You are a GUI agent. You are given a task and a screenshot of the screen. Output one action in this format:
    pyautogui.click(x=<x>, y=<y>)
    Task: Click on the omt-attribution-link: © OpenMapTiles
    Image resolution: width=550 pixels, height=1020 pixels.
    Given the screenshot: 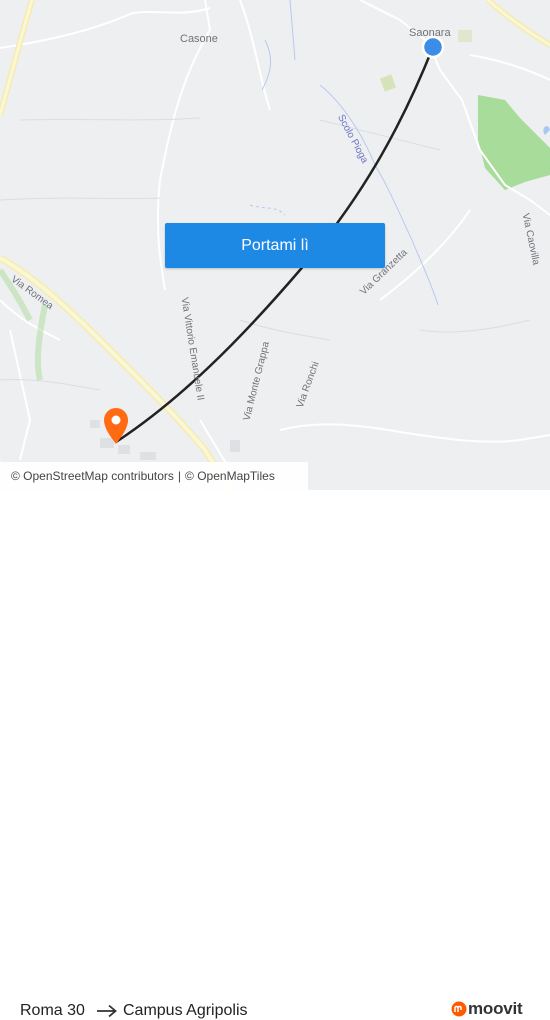 What is the action you would take?
    pyautogui.click(x=230, y=476)
    